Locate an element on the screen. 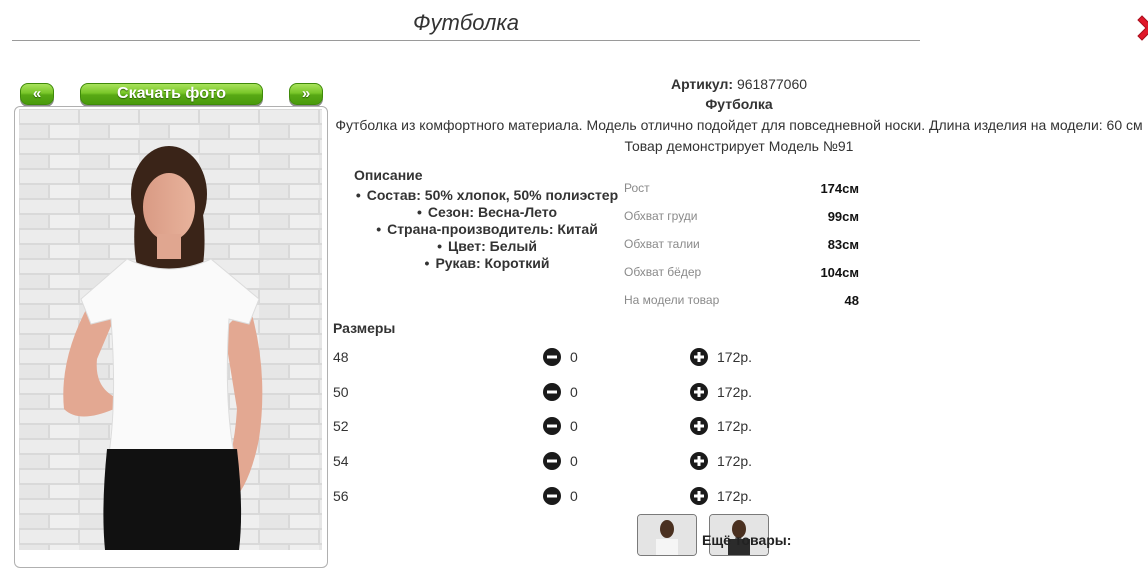 The height and width of the screenshot is (568, 1148). list-item: Цвет: Белый is located at coordinates (487, 246).